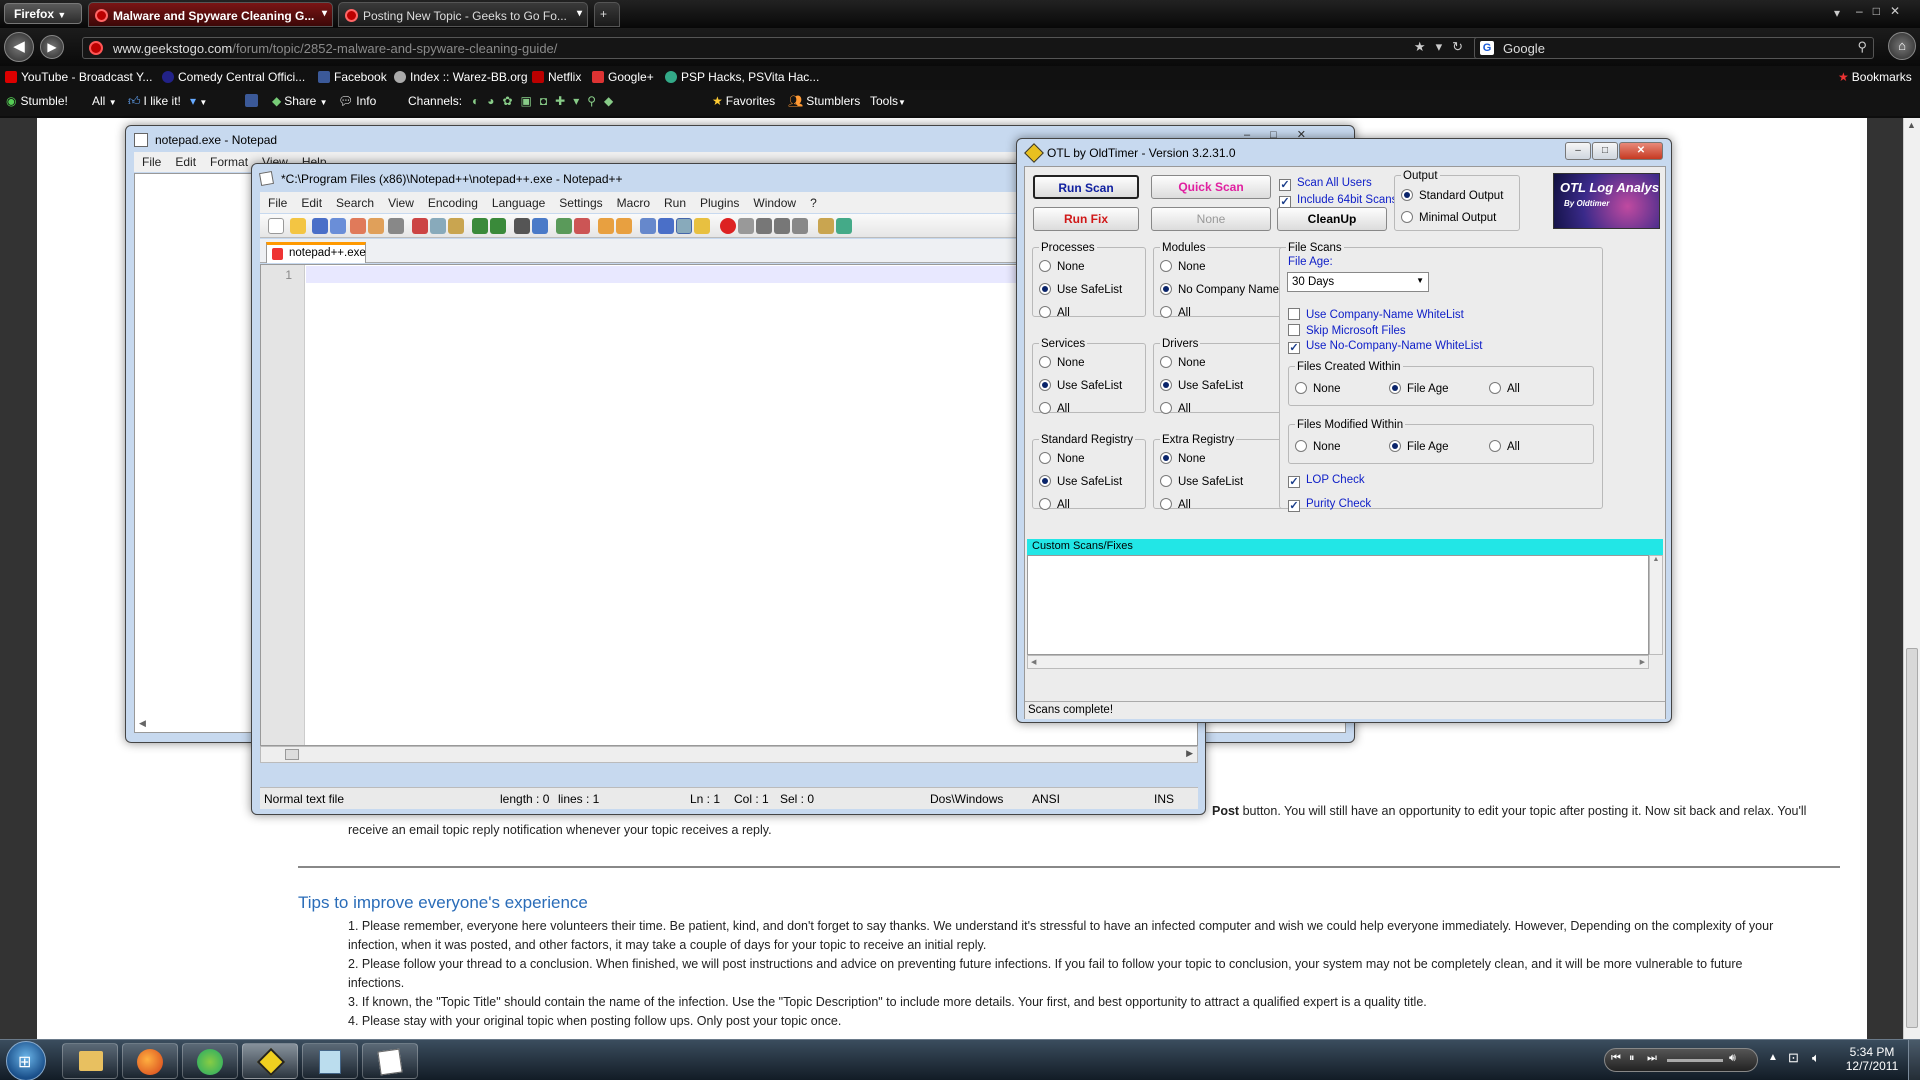 The width and height of the screenshot is (1920, 1080). Describe the element at coordinates (1606, 201) in the screenshot. I see `otl-log-analysis-logo: OTL Log Analysis By Oldtimer` at that location.